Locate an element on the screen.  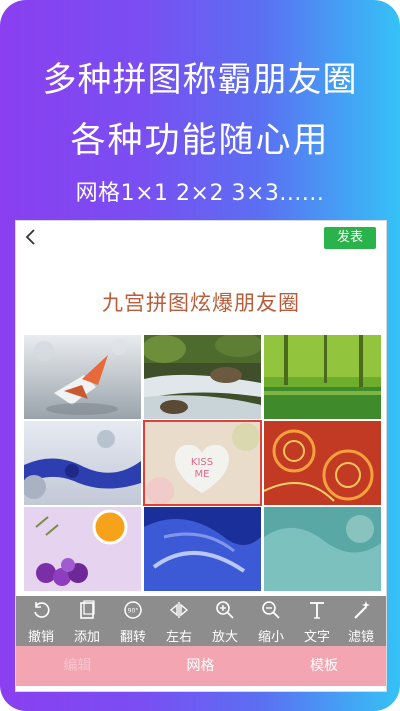
text-icon is located at coordinates (317, 610).